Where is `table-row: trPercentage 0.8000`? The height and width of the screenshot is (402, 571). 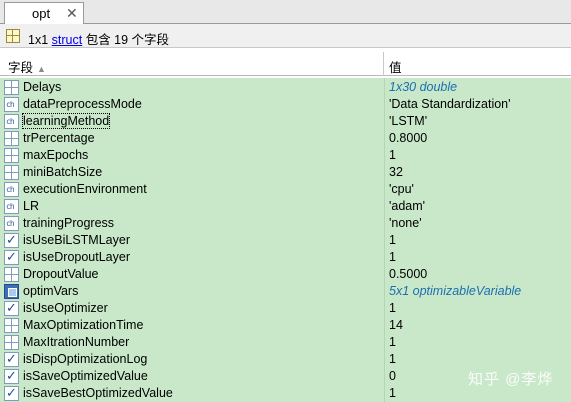 table-row: trPercentage 0.8000 is located at coordinates (285, 138).